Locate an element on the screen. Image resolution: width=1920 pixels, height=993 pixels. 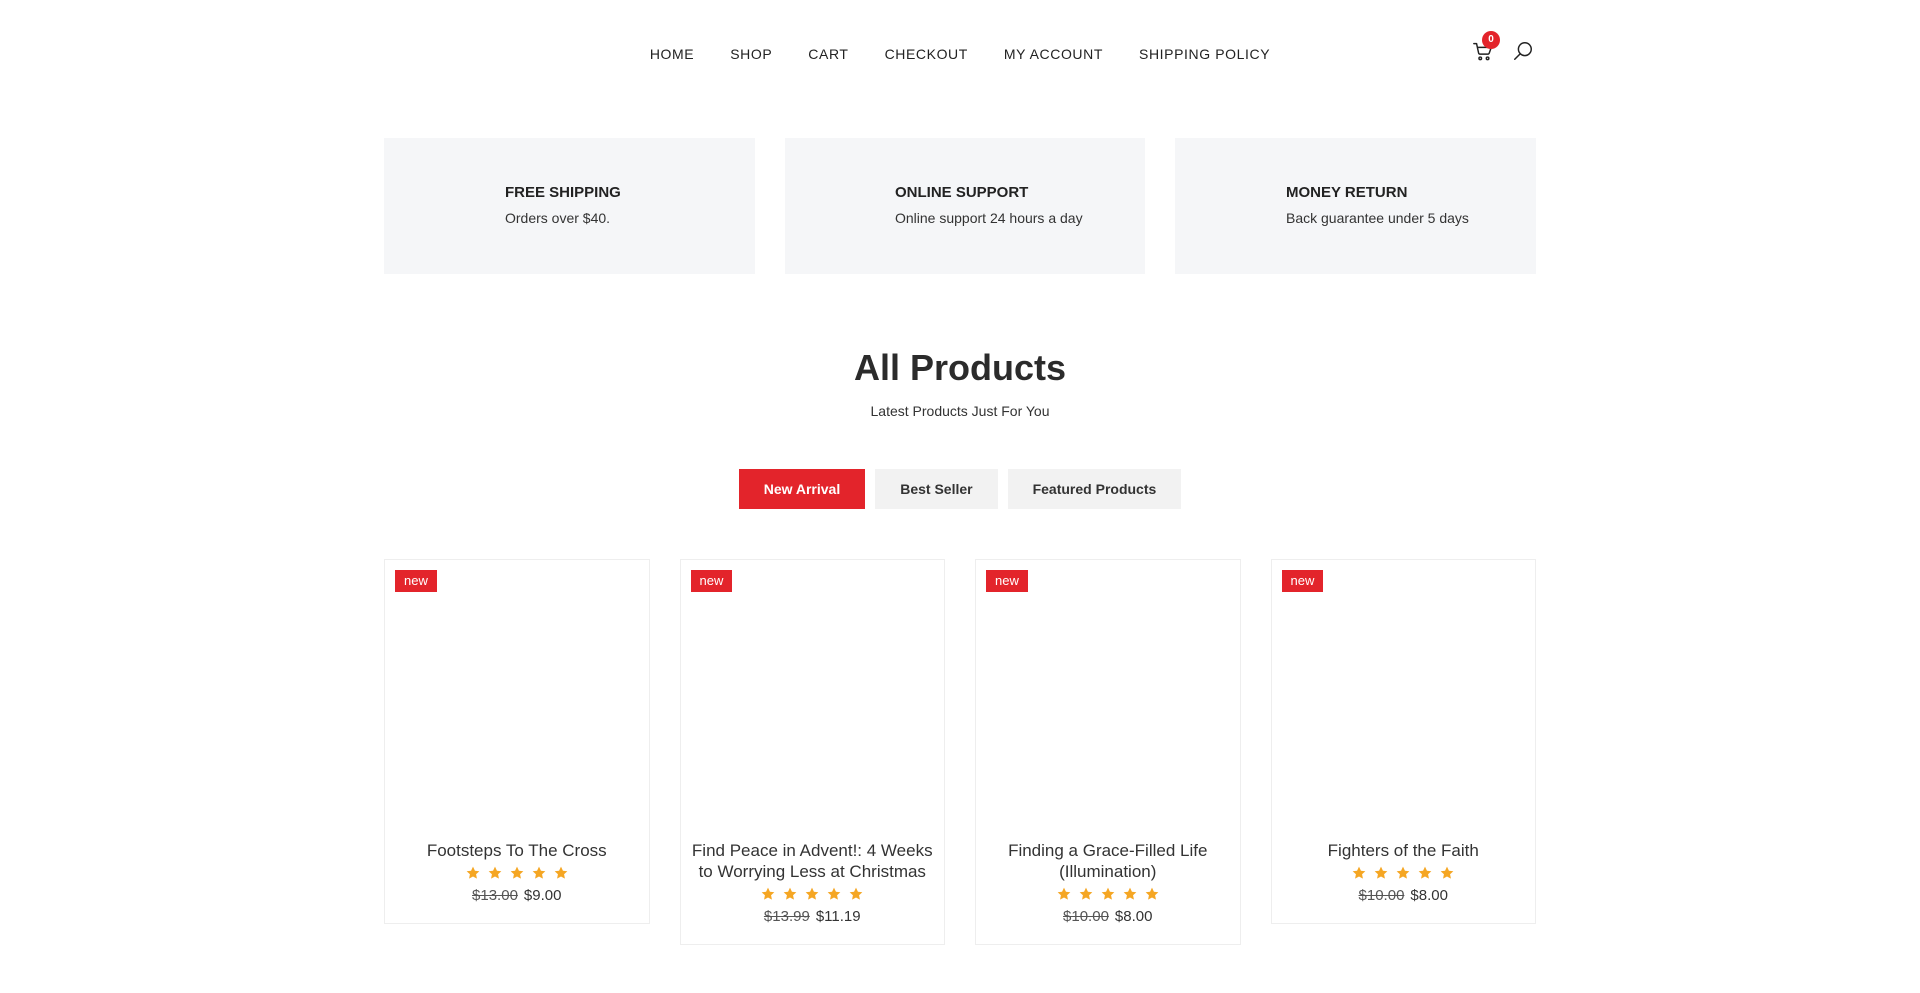
product-price: $13.00 $9.00 is located at coordinates (517, 896).